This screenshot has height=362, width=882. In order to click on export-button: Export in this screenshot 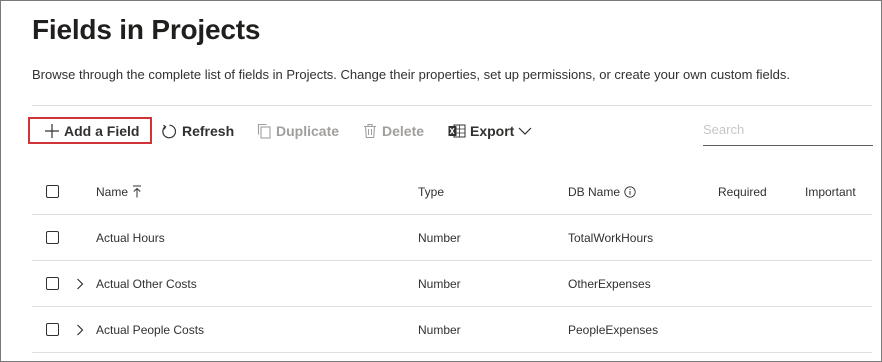, I will do `click(492, 131)`.